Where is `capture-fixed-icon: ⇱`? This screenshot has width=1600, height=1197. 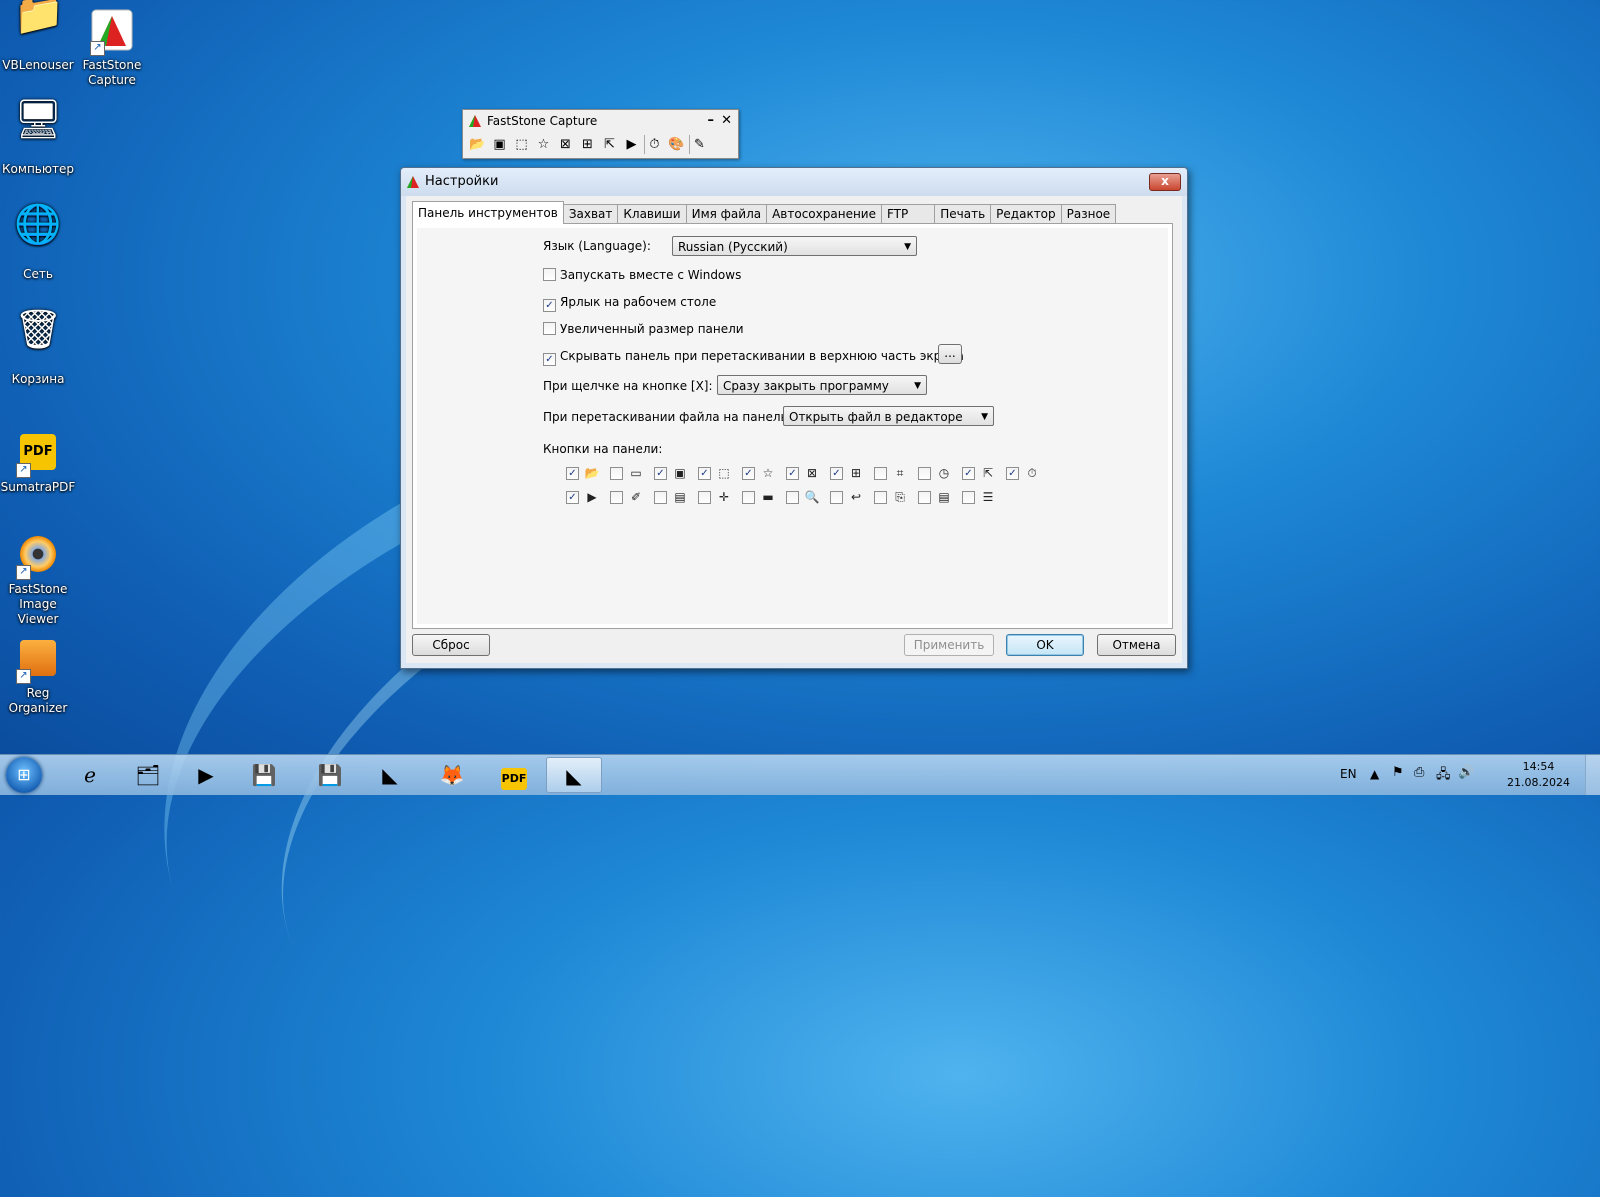 capture-fixed-icon: ⇱ is located at coordinates (609, 144).